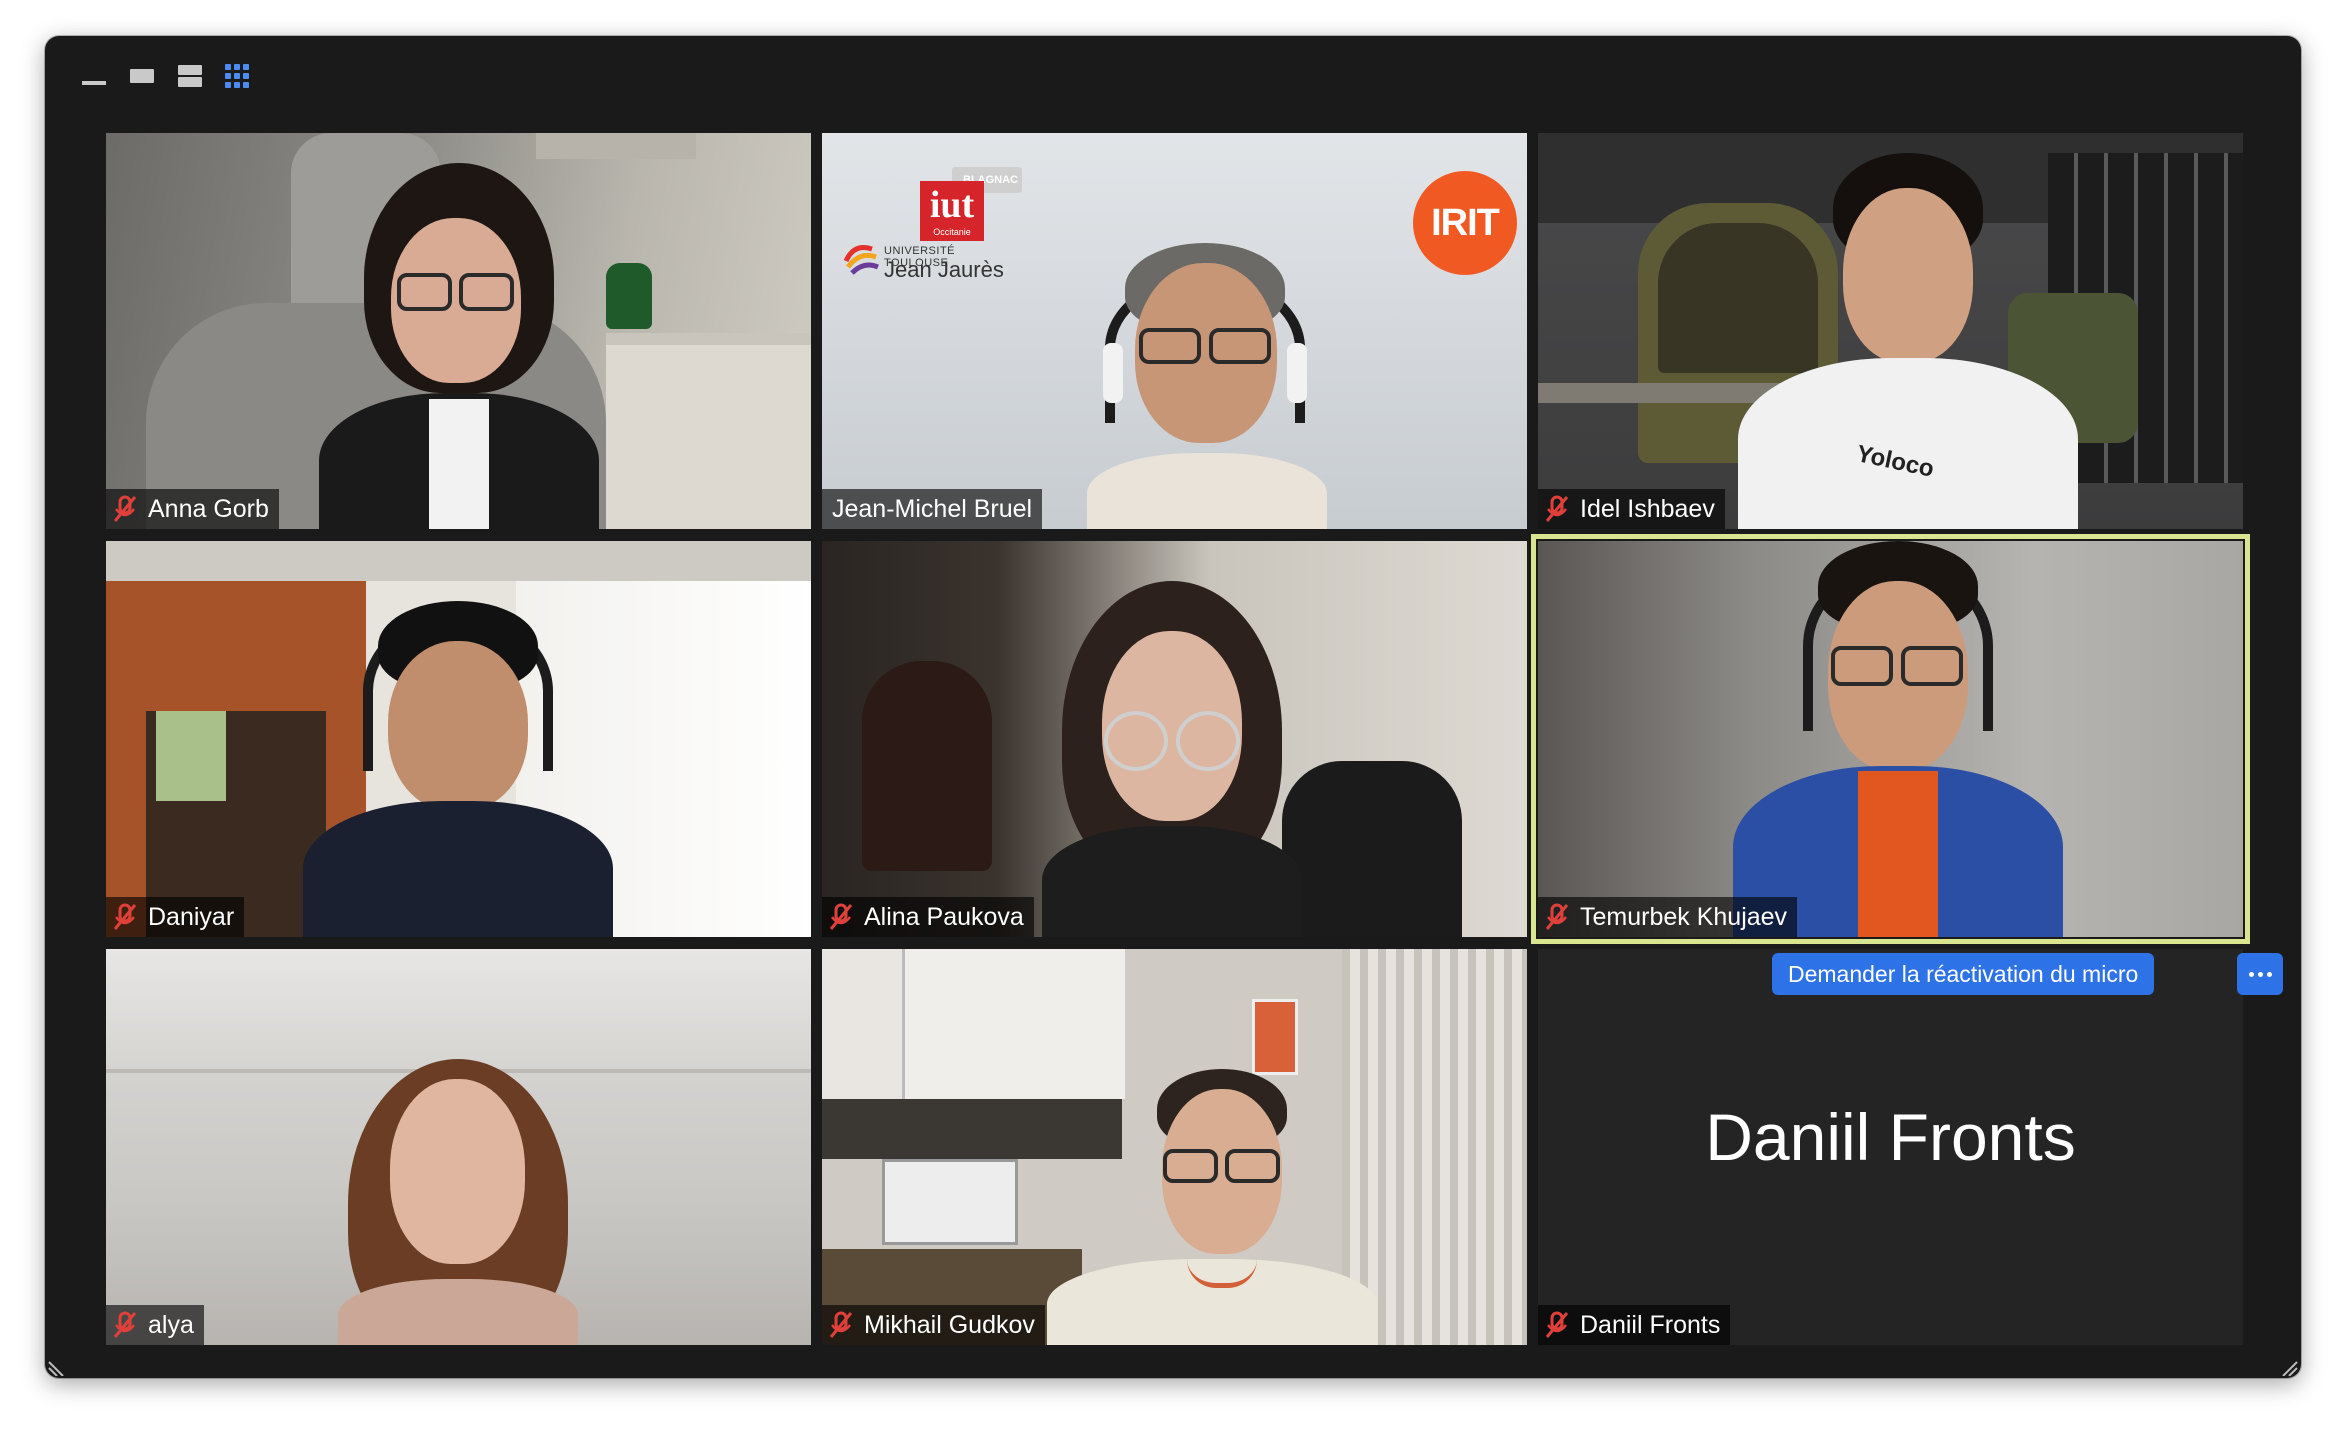  What do you see at coordinates (944, 916) in the screenshot?
I see `participant-name: Alina Paukova` at bounding box center [944, 916].